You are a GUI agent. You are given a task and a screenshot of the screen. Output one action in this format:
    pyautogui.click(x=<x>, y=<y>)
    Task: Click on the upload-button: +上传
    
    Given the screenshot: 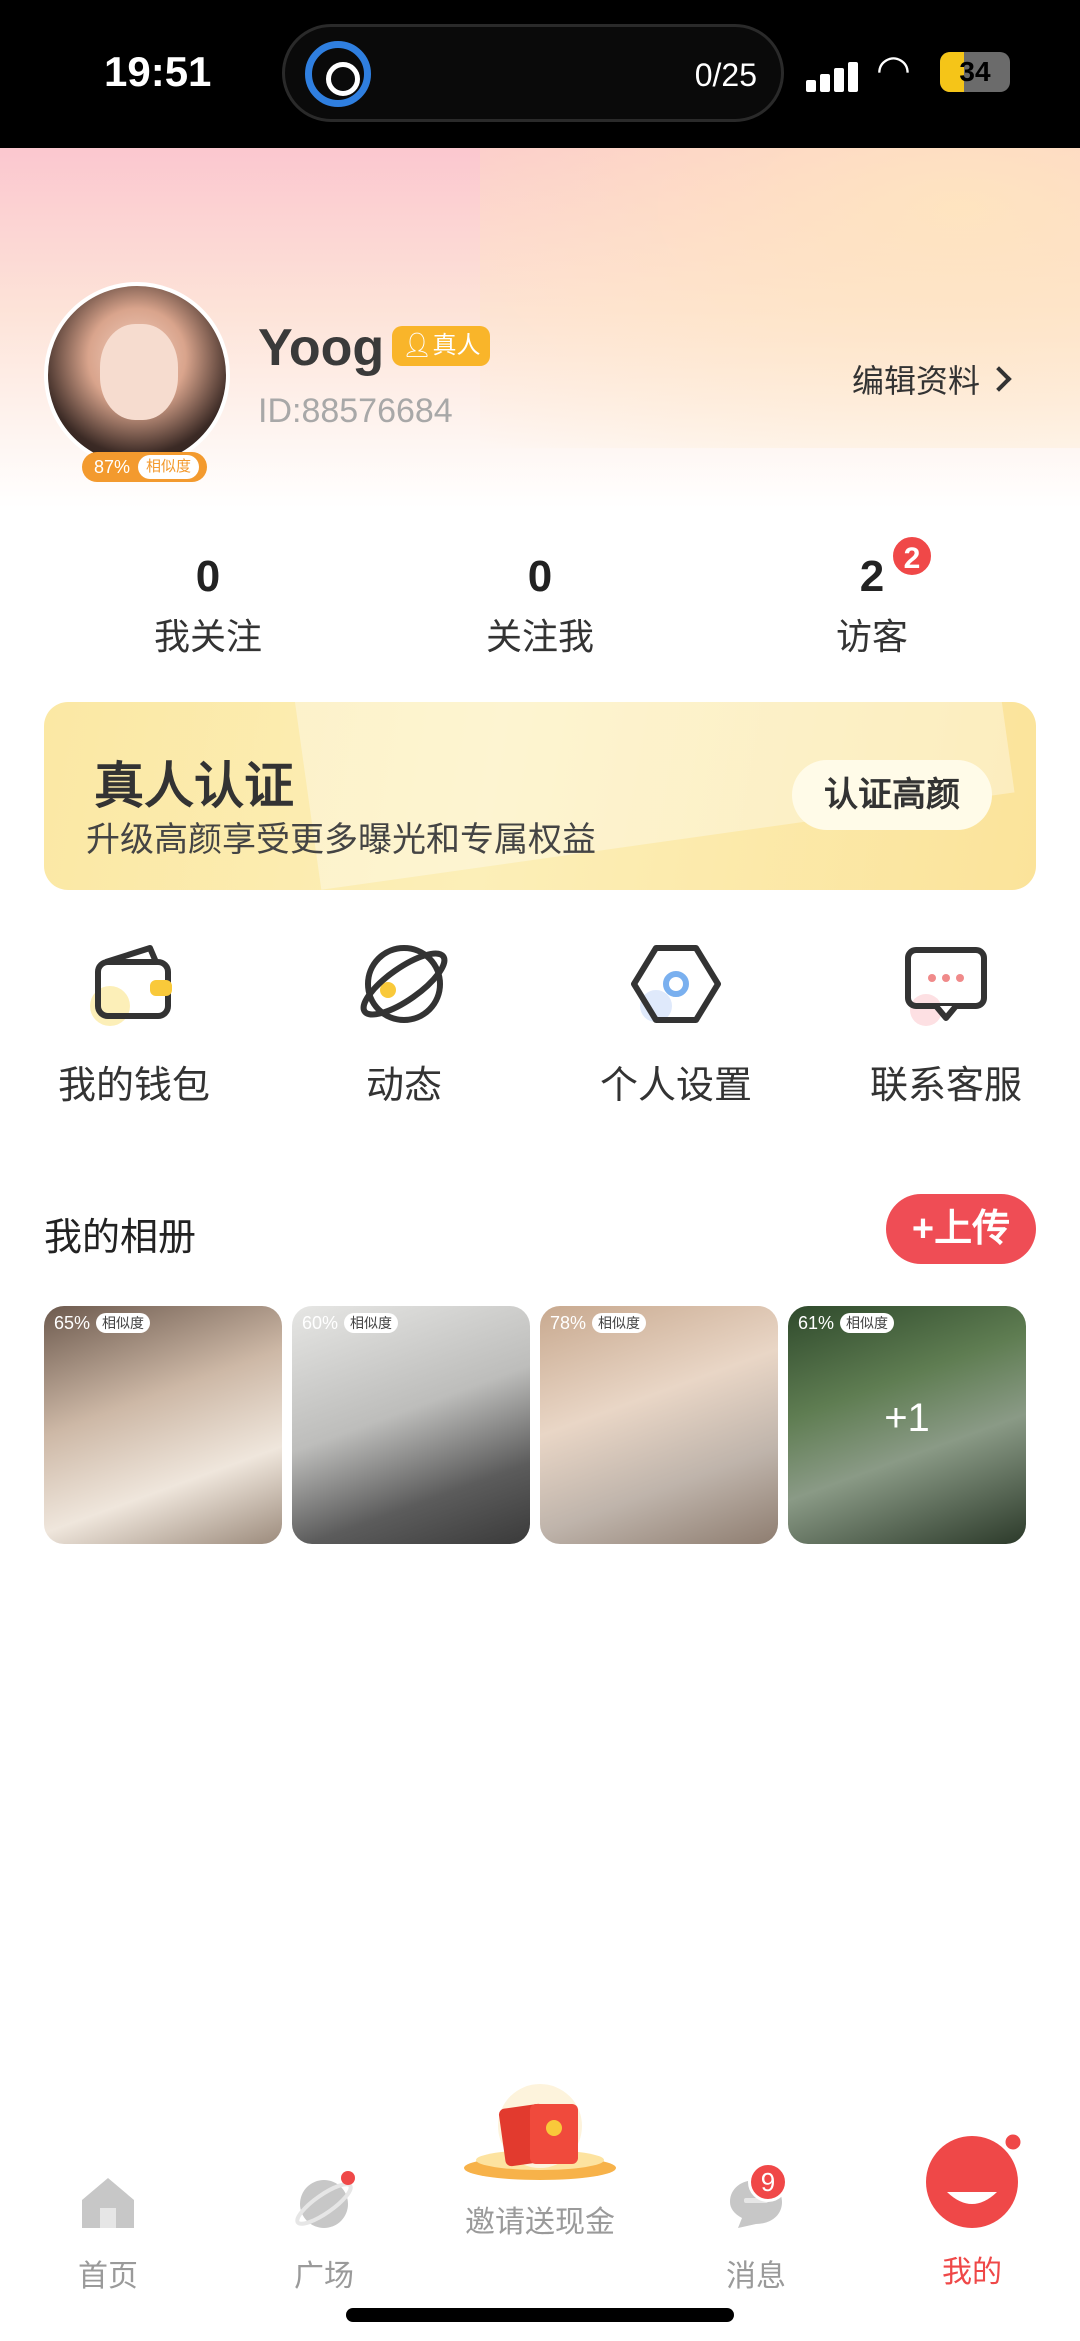 What is the action you would take?
    pyautogui.click(x=961, y=1229)
    